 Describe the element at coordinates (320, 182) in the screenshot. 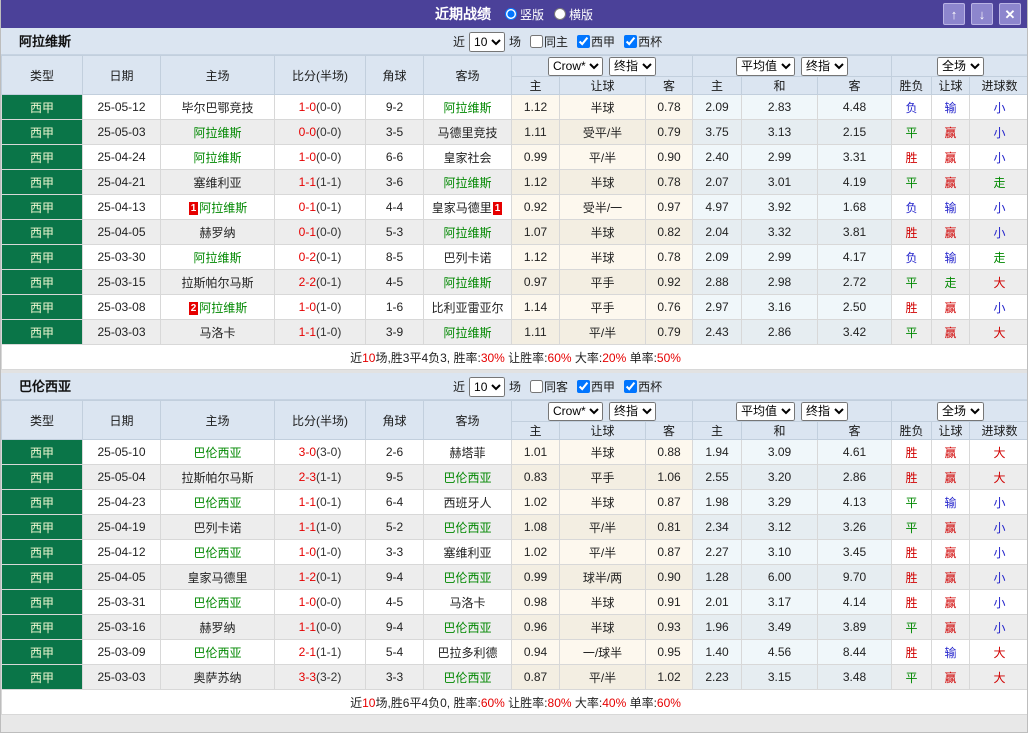

I see `score-cell: 1-1(1-1)` at that location.